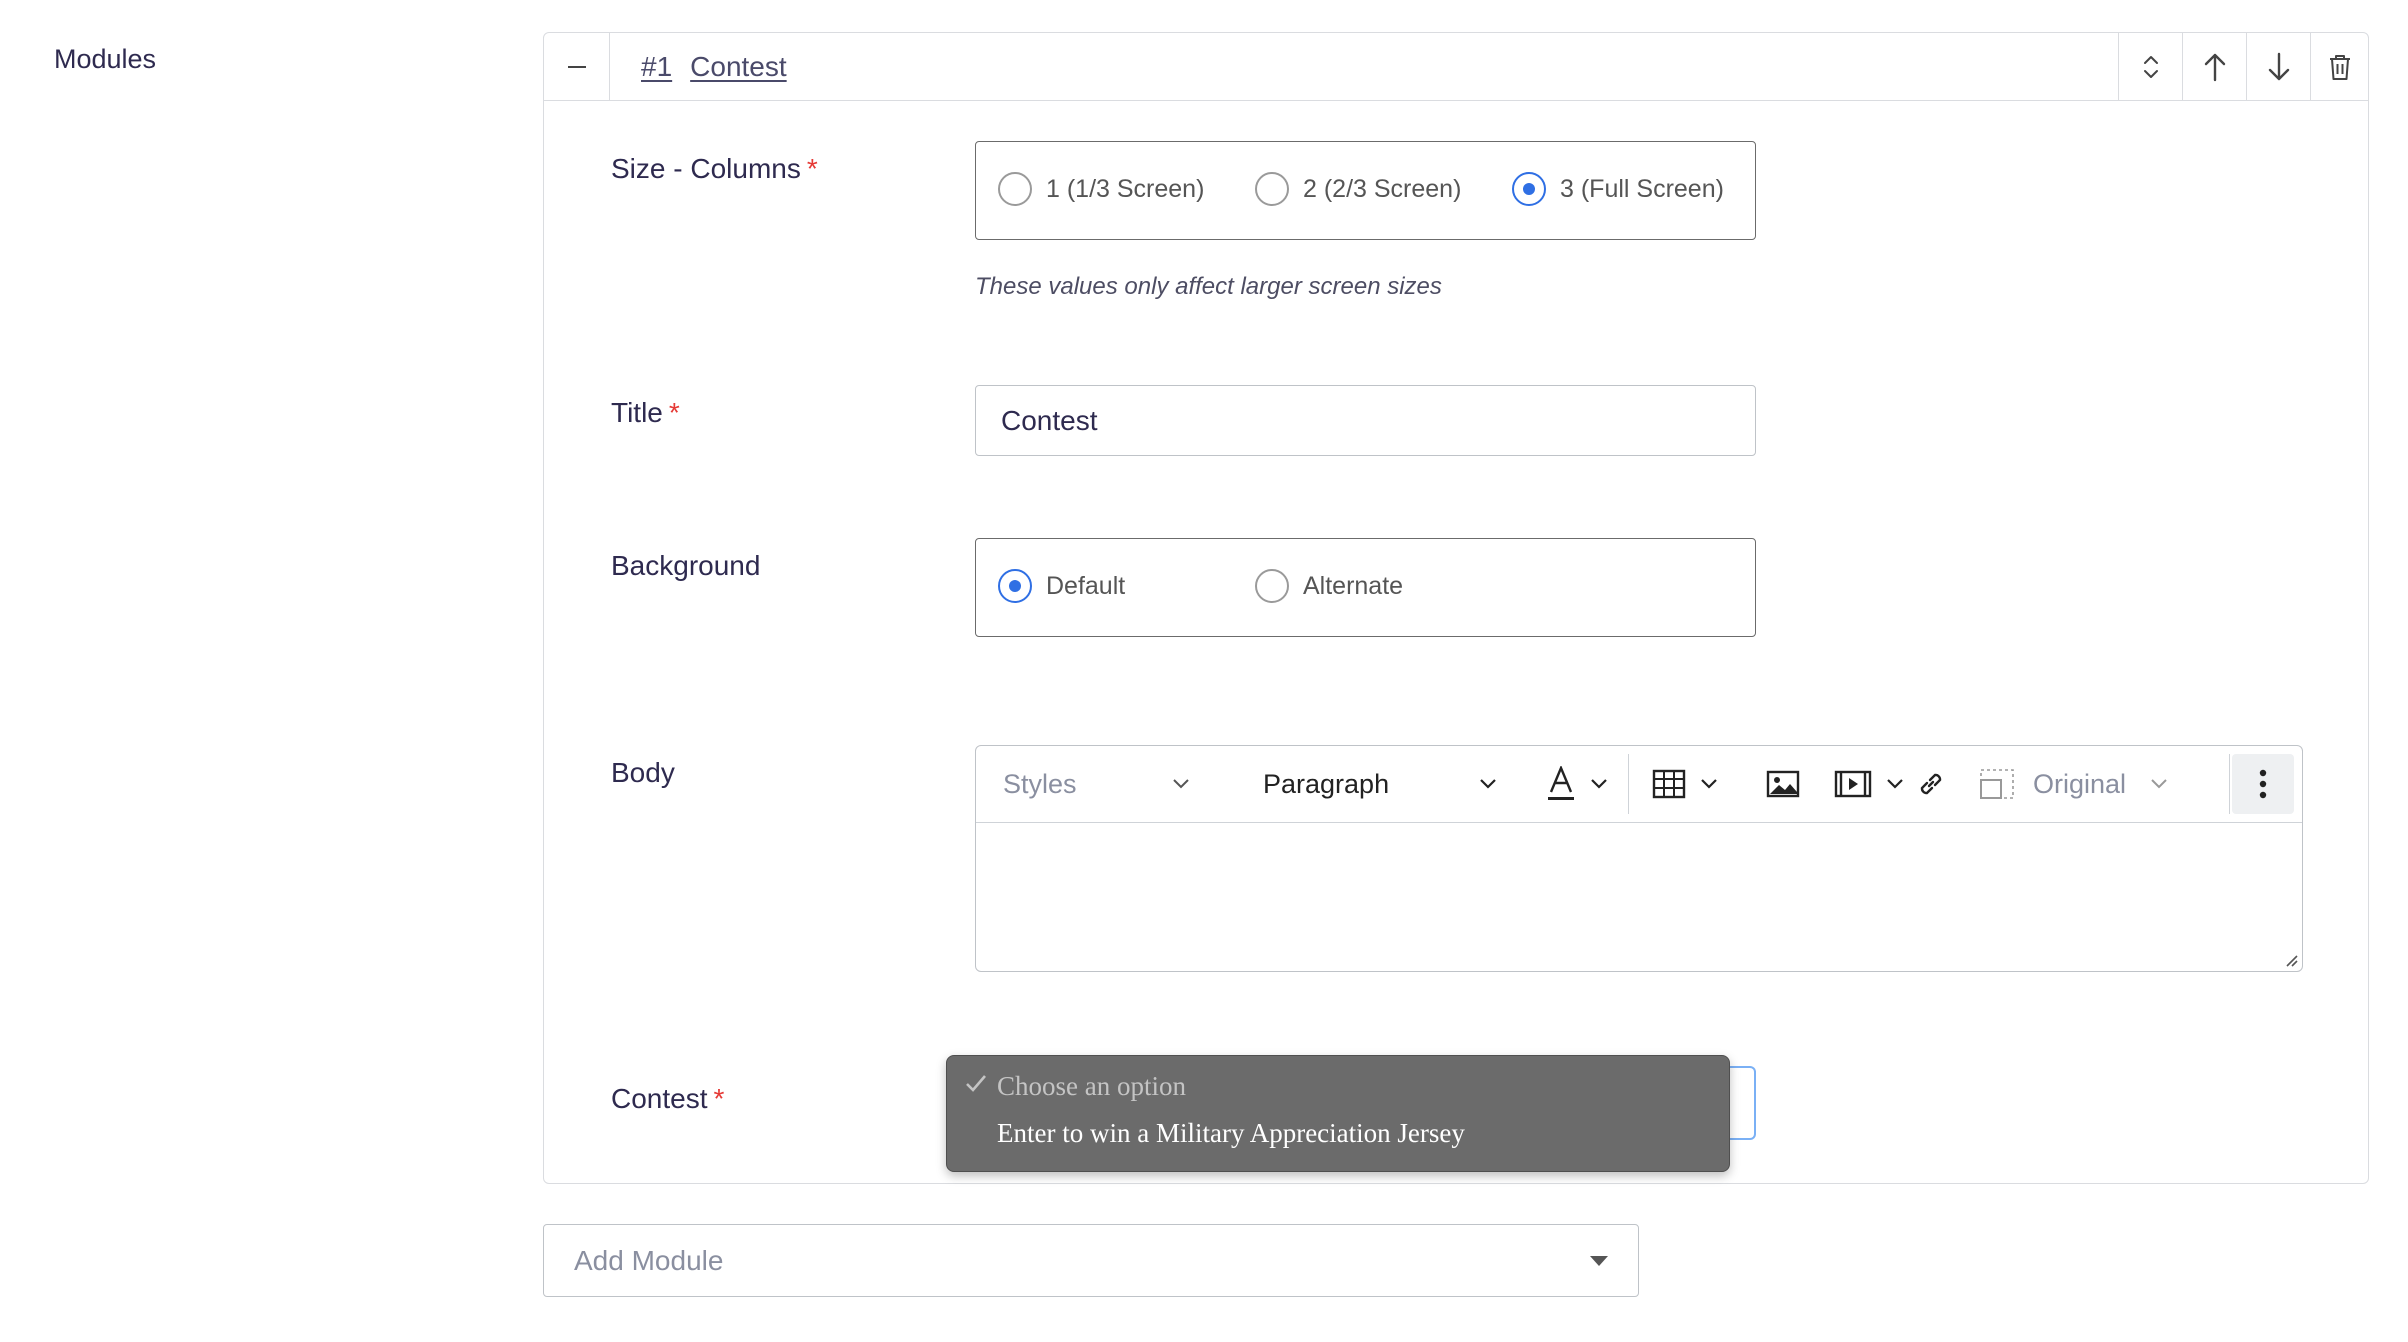  What do you see at coordinates (2073, 784) in the screenshot?
I see `image-size-dropdown: Original` at bounding box center [2073, 784].